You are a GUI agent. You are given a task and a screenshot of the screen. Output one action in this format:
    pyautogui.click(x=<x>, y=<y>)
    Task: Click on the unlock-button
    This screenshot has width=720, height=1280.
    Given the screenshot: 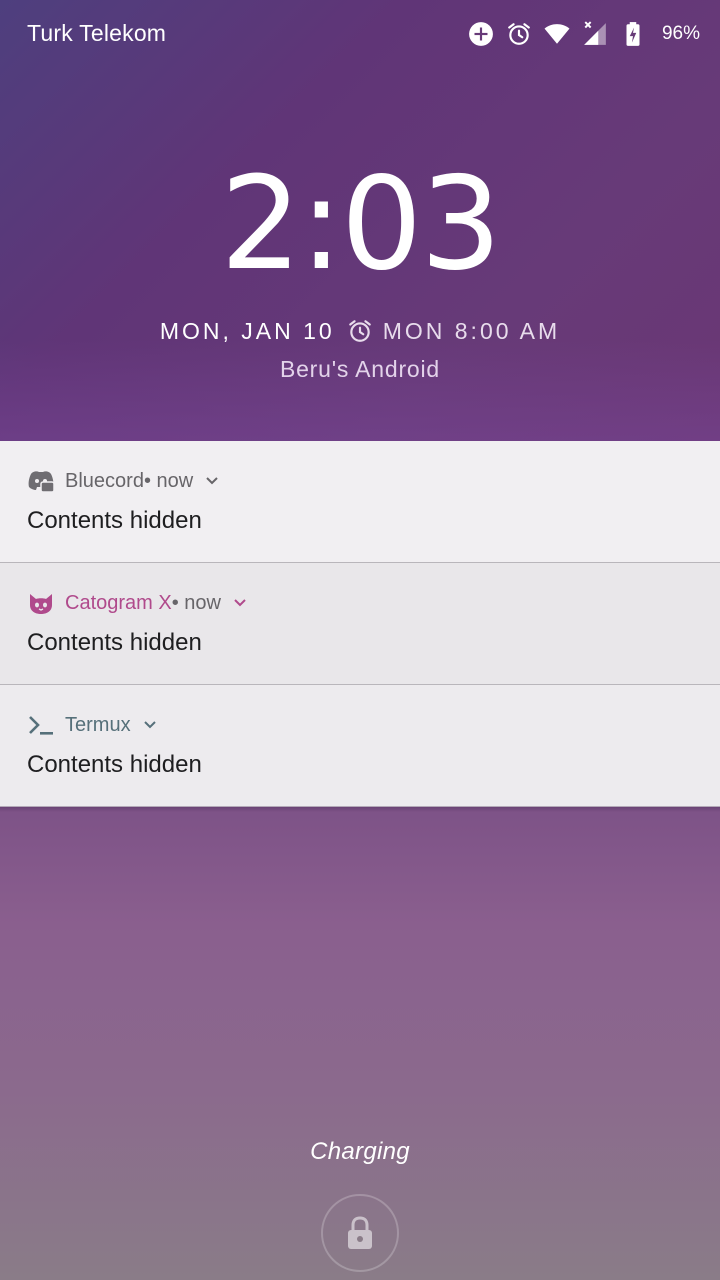 What is the action you would take?
    pyautogui.click(x=360, y=1233)
    